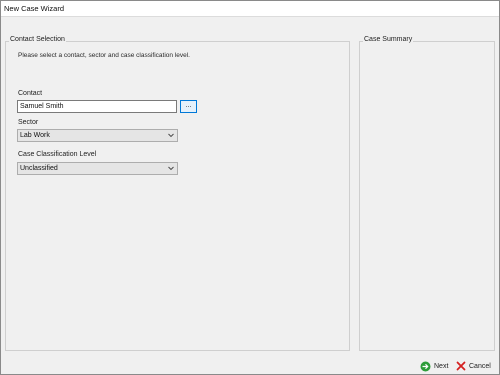 The image size is (500, 375). I want to click on contact-field: Samuel Smith, so click(97, 106).